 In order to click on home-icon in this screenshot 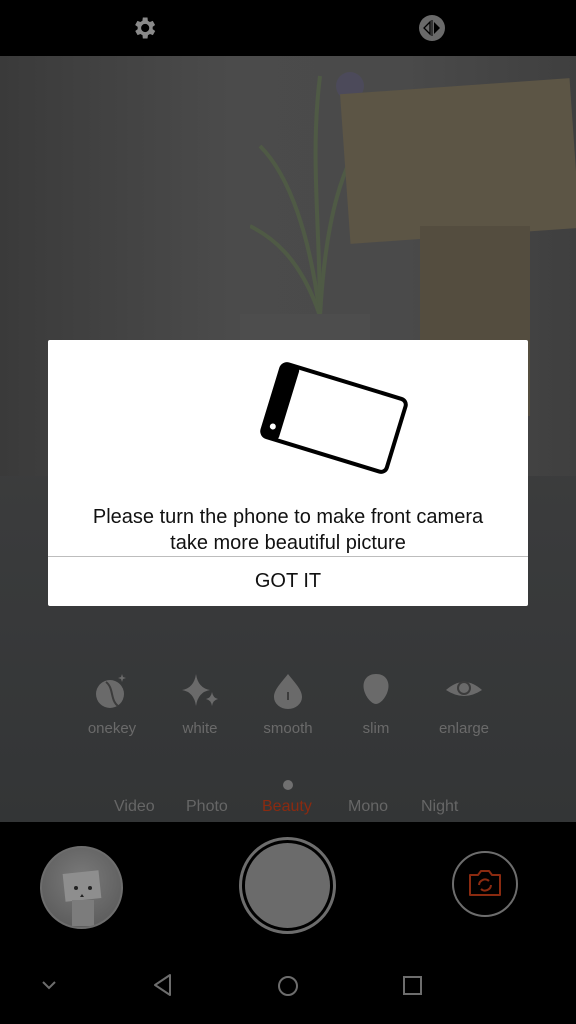, I will do `click(288, 986)`.